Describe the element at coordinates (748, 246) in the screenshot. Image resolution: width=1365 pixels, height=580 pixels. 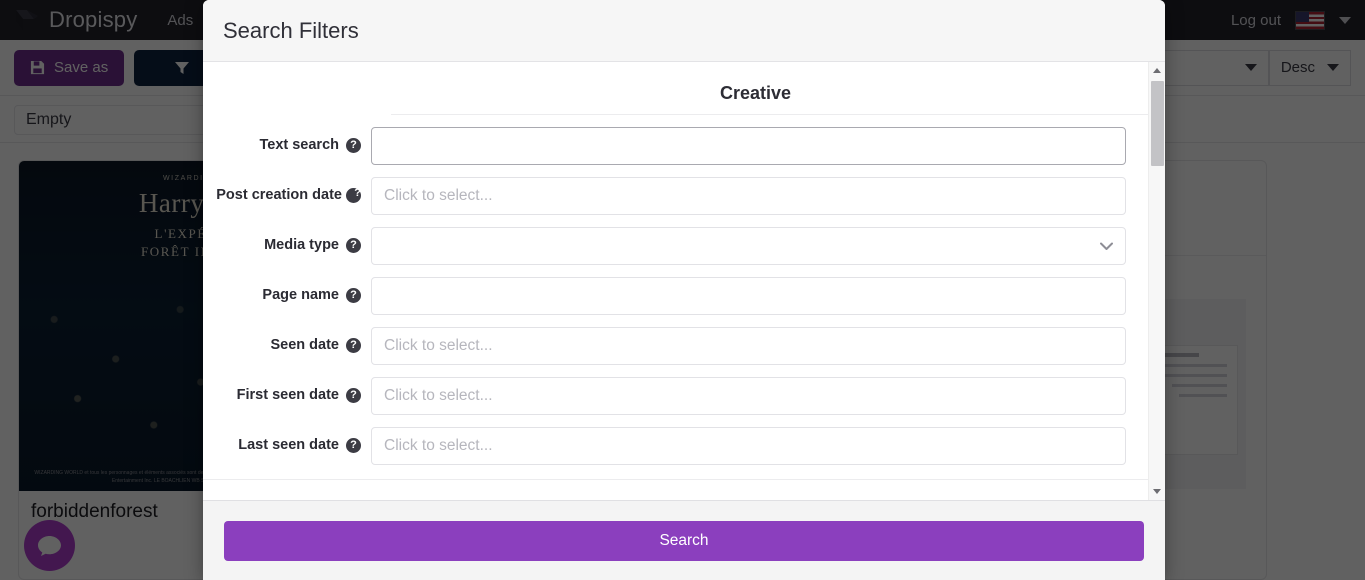
I see `media-type-select` at that location.